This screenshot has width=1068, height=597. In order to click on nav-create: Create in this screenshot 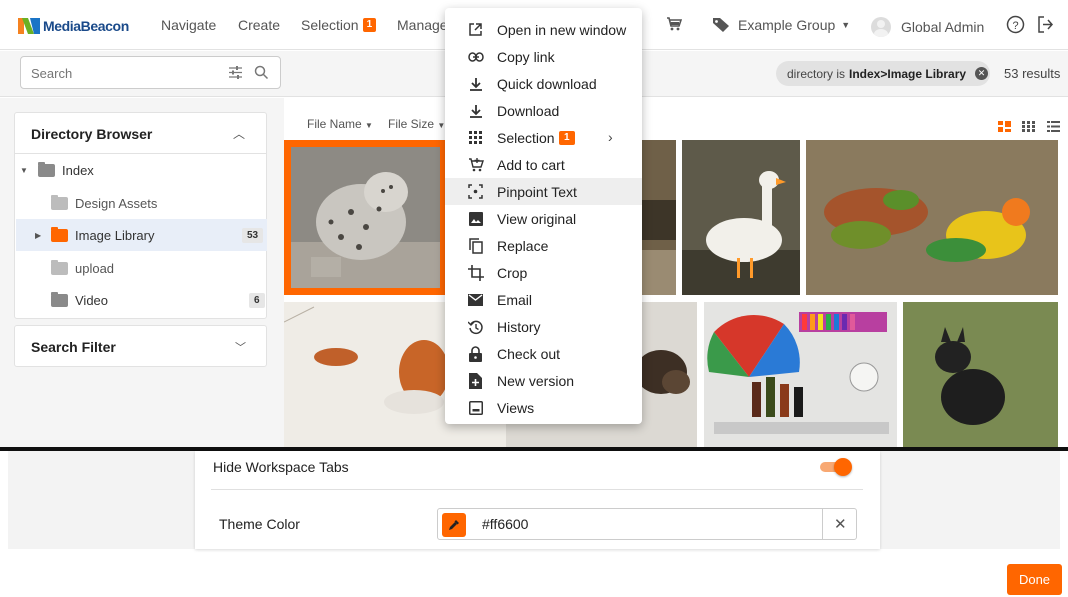, I will do `click(259, 25)`.